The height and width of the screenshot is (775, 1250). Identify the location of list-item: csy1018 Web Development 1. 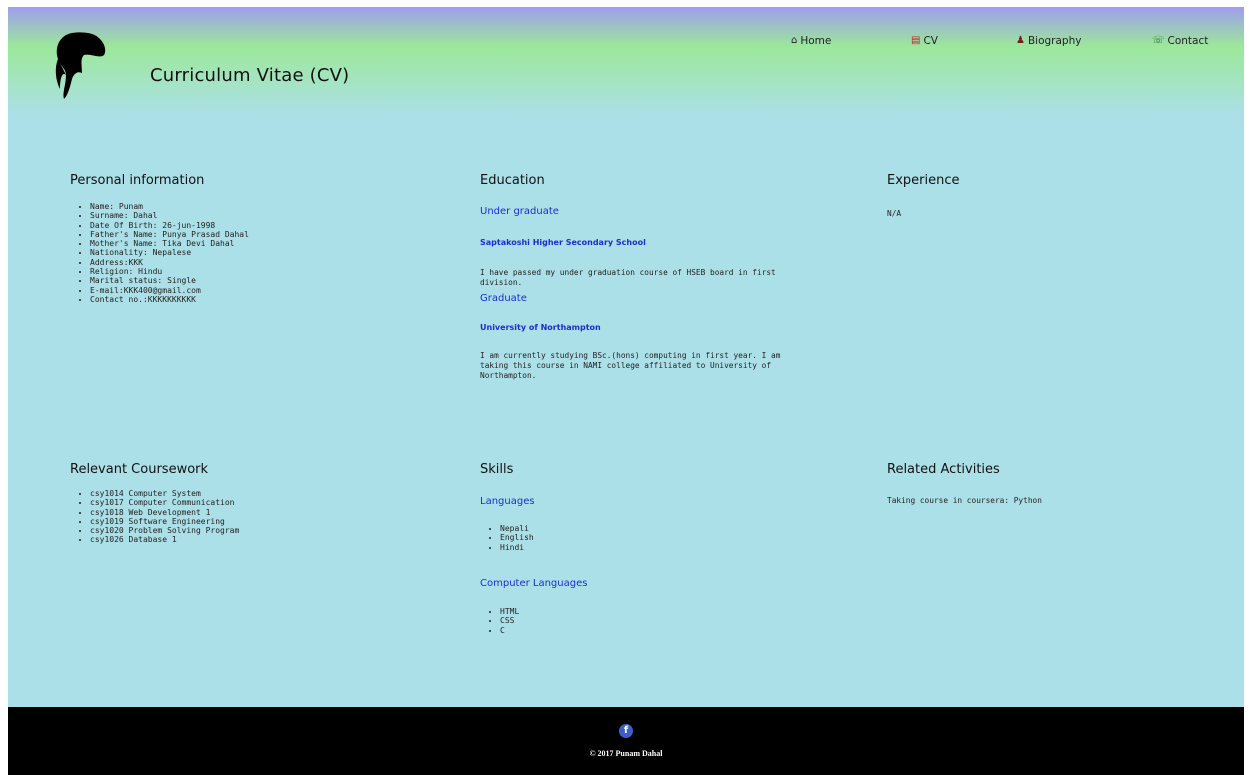
(250, 512).